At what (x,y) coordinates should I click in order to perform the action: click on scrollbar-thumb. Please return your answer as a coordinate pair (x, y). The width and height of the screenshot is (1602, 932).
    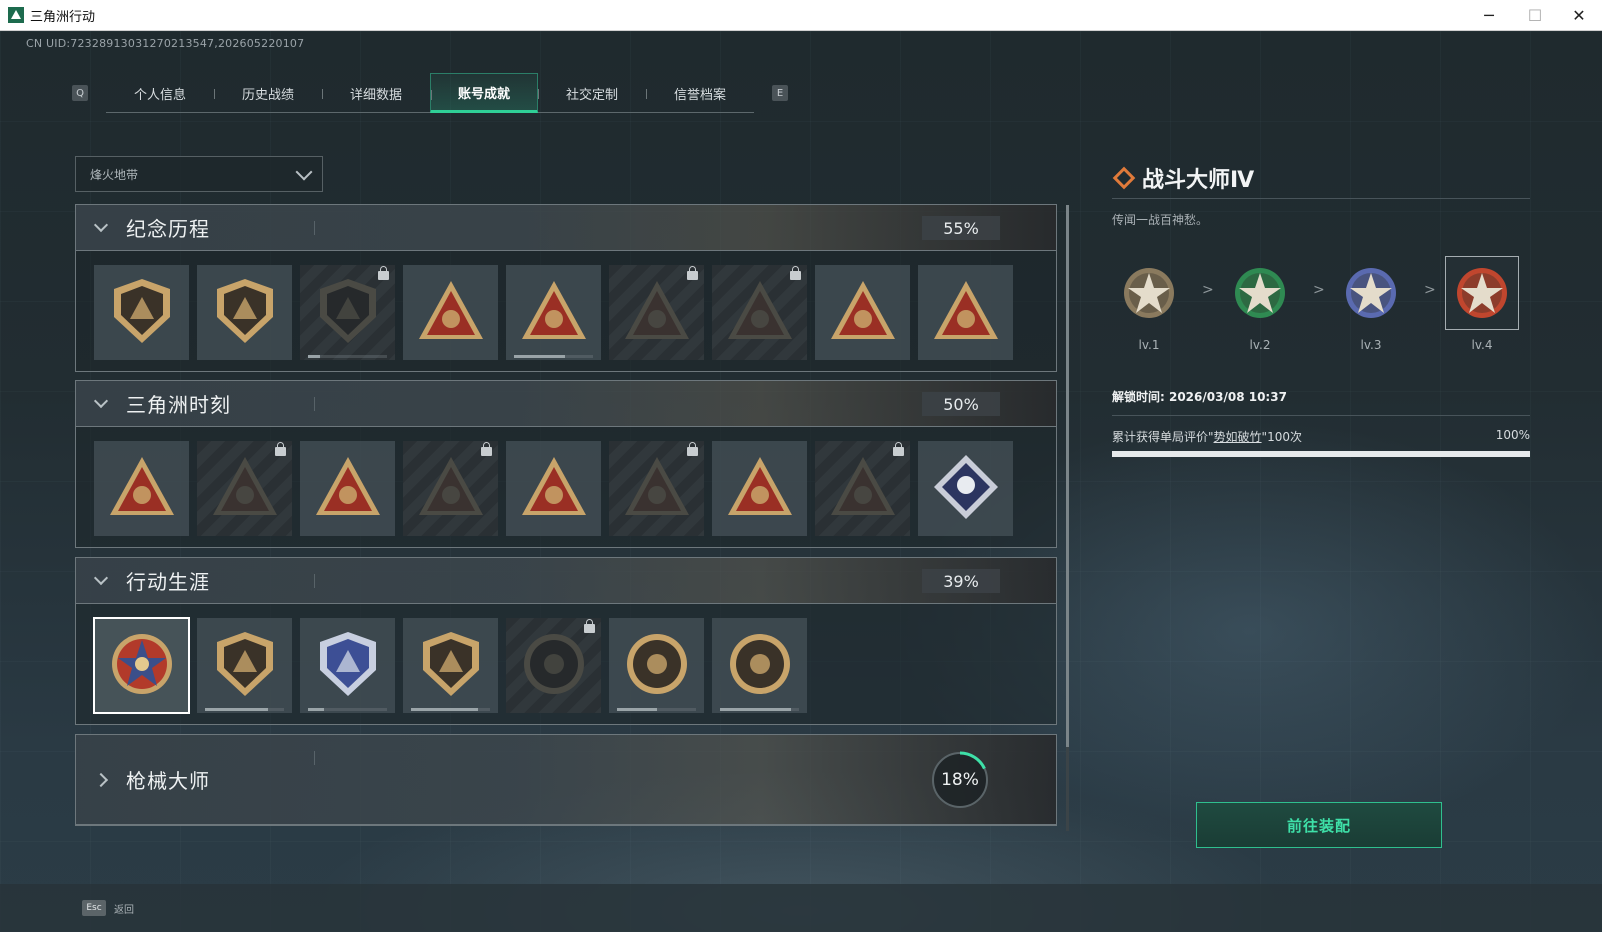
    Looking at the image, I should click on (1067, 476).